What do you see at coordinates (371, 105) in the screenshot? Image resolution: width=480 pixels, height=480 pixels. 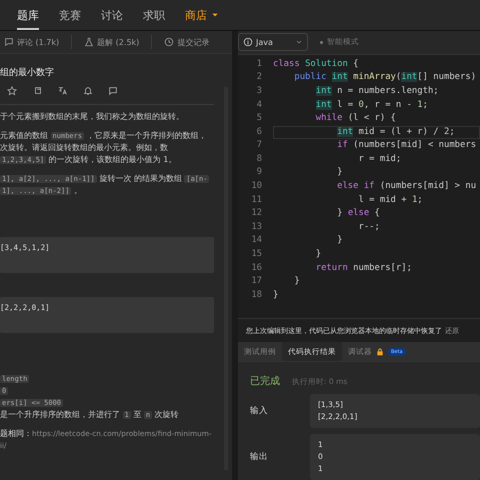 I see `code-line: int l = 0, r = n - 1;` at bounding box center [371, 105].